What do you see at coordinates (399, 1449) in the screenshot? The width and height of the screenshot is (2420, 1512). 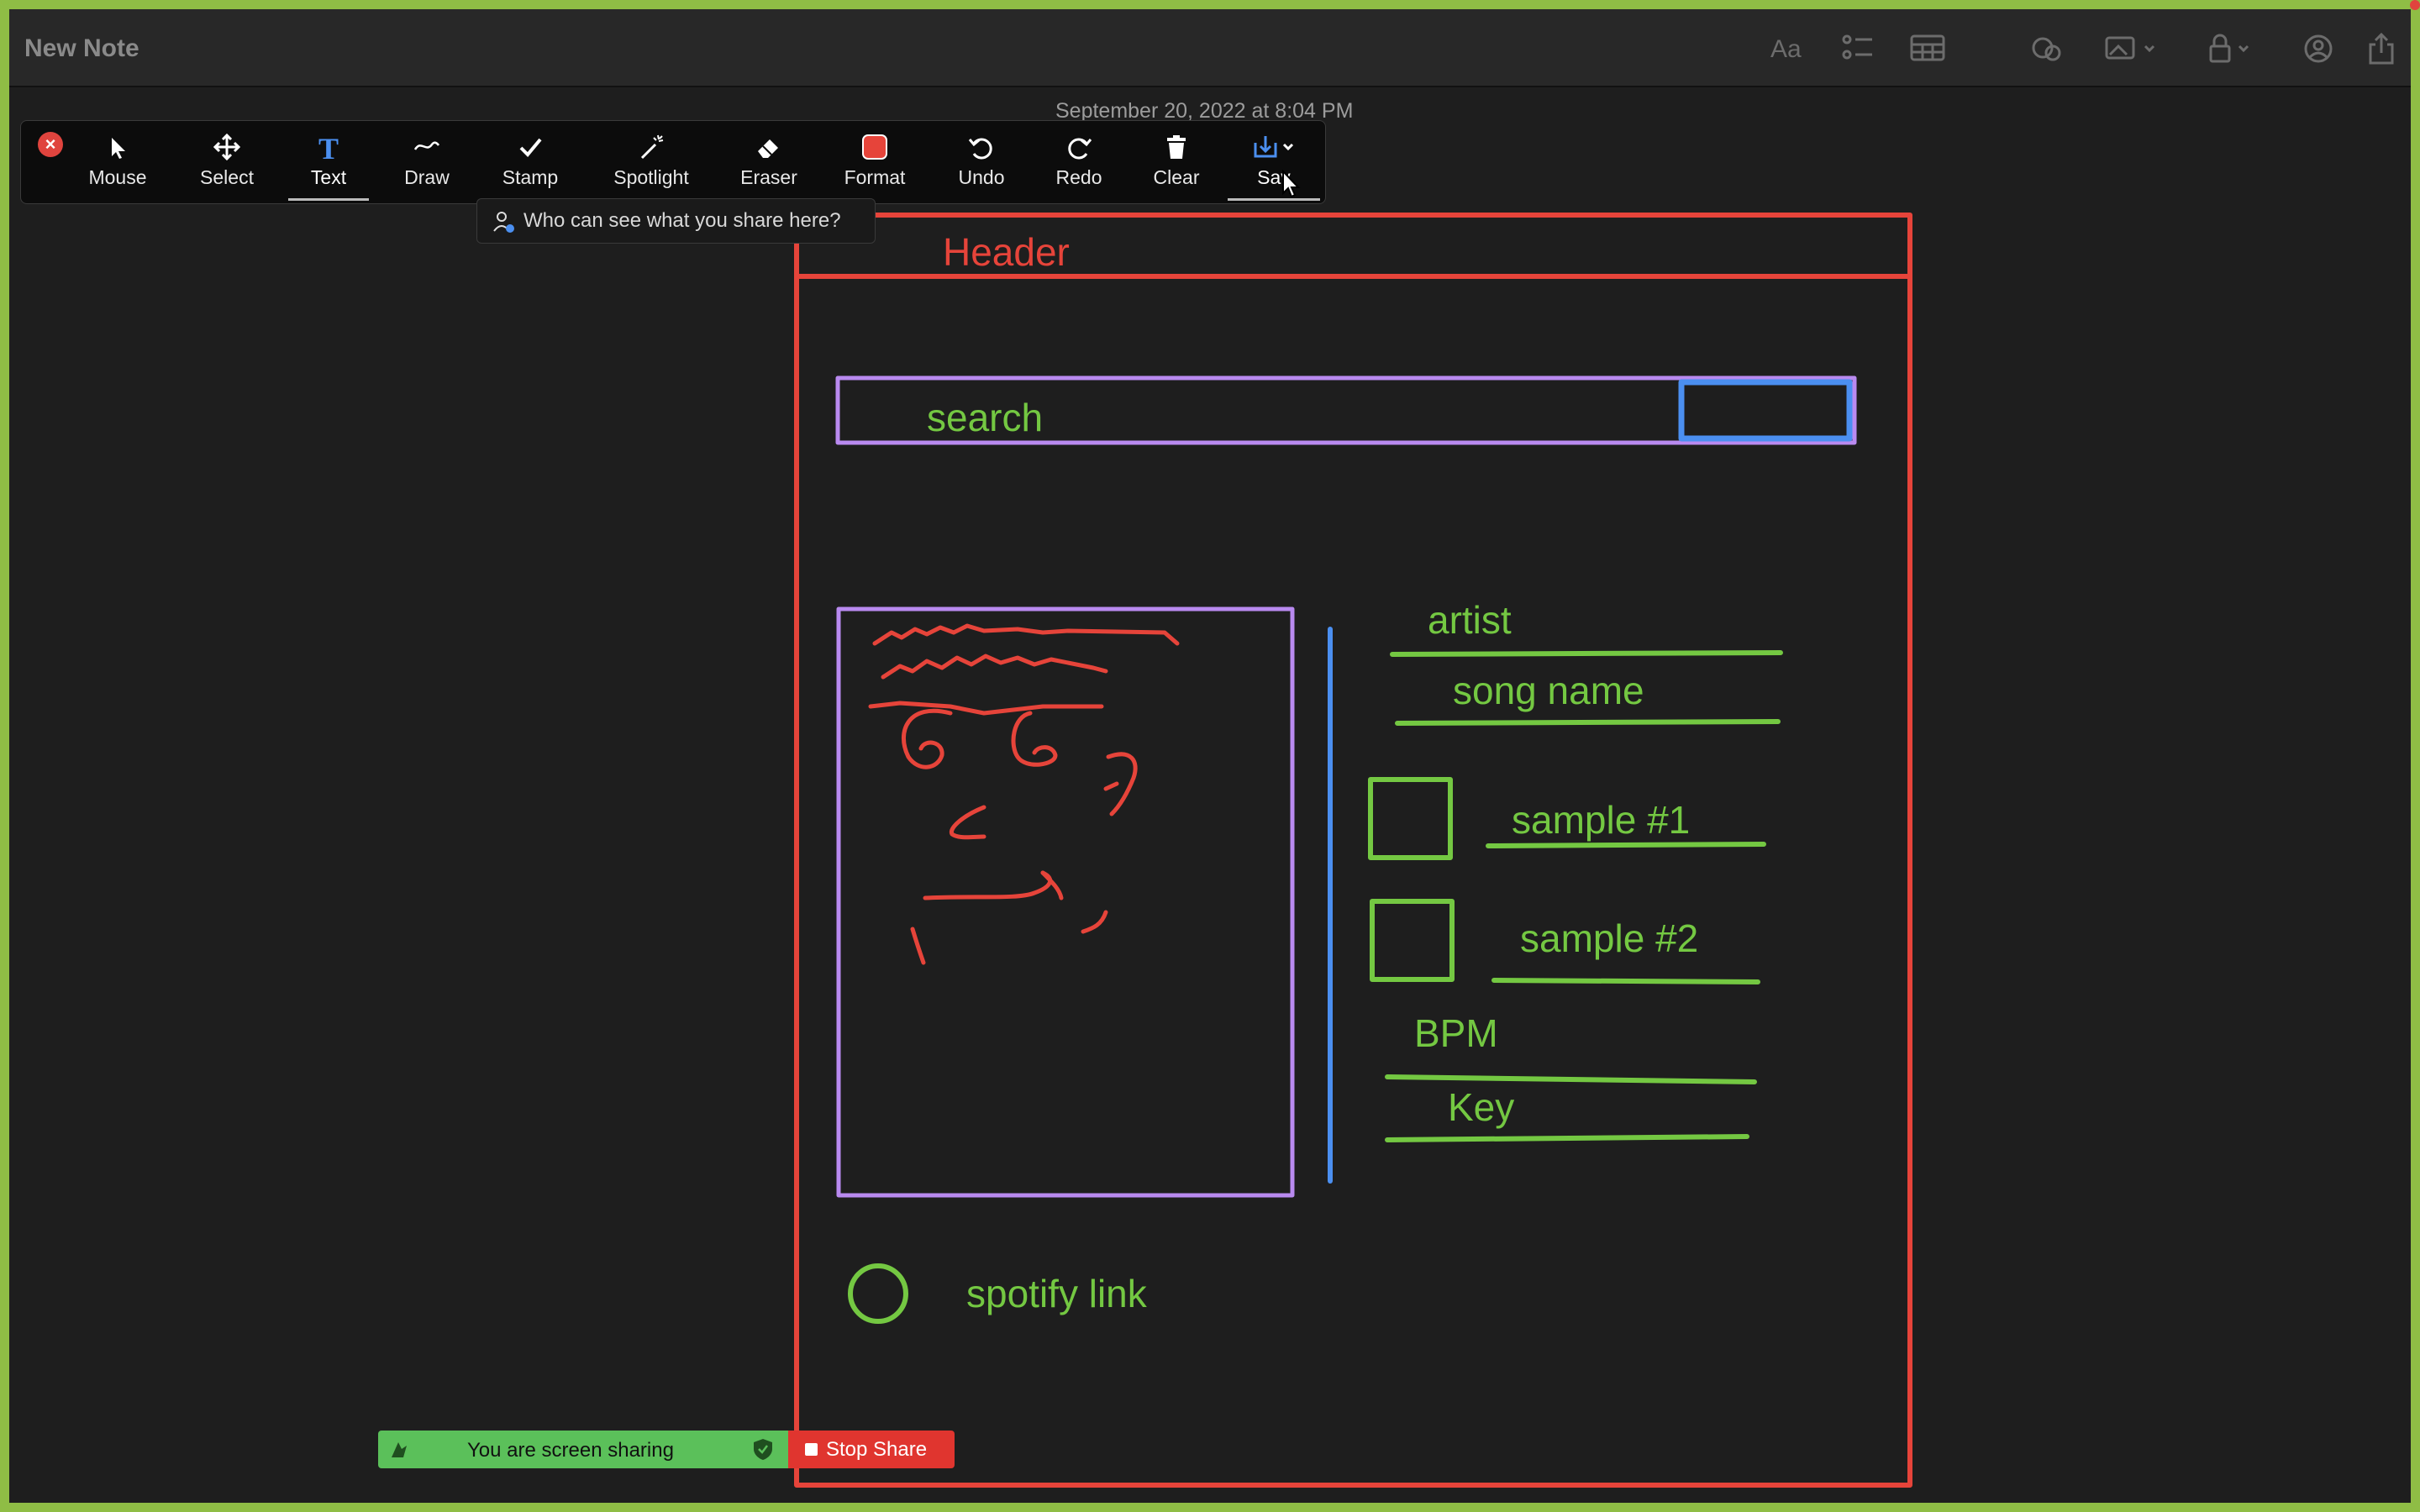 I see `share-indicator-icon` at bounding box center [399, 1449].